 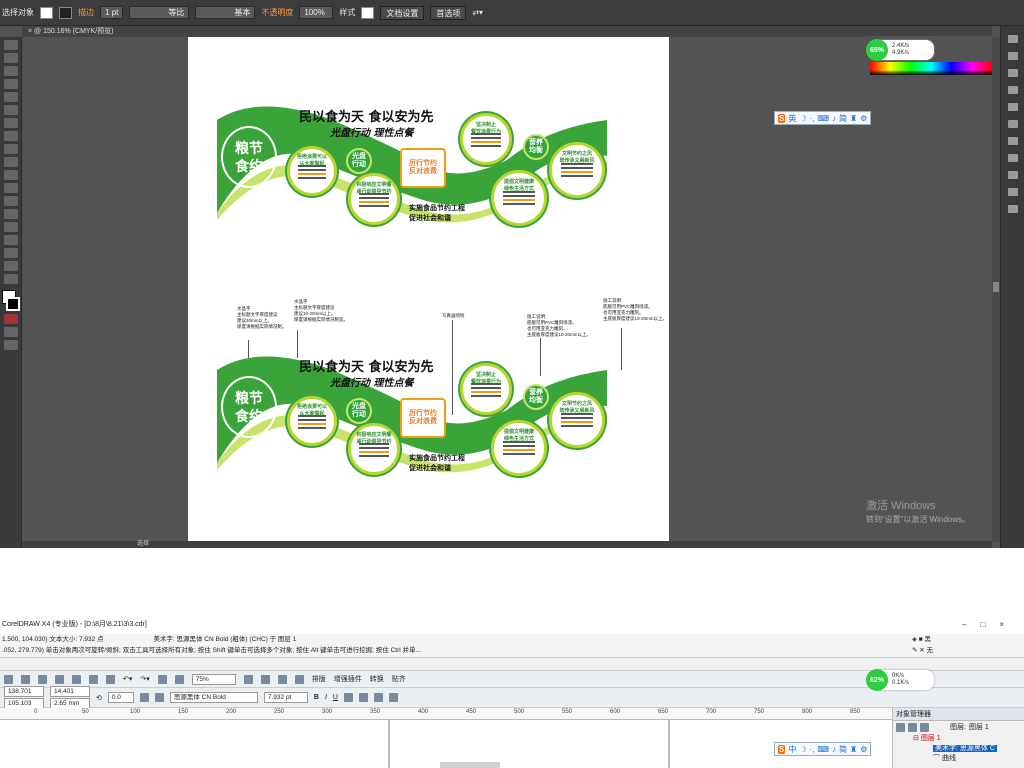 I want to click on undo-icon: ↶▾, so click(x=127, y=679).